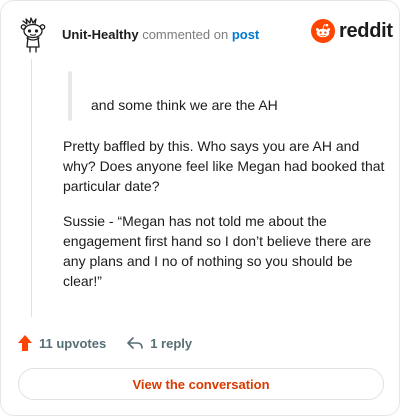  I want to click on comment-actions: 11 upvotes 1 reply, so click(104, 343).